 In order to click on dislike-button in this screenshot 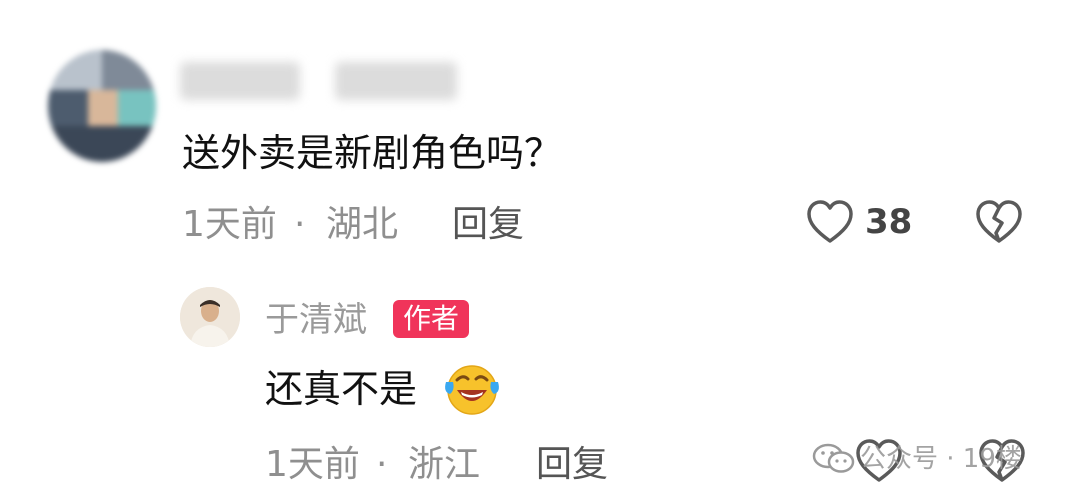, I will do `click(999, 222)`.